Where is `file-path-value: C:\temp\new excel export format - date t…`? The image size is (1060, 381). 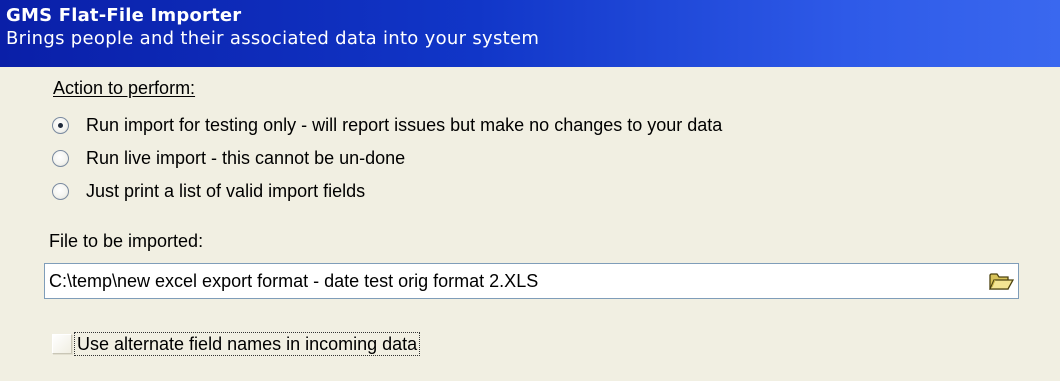
file-path-value: C:\temp\new excel export format - date t… is located at coordinates (293, 281).